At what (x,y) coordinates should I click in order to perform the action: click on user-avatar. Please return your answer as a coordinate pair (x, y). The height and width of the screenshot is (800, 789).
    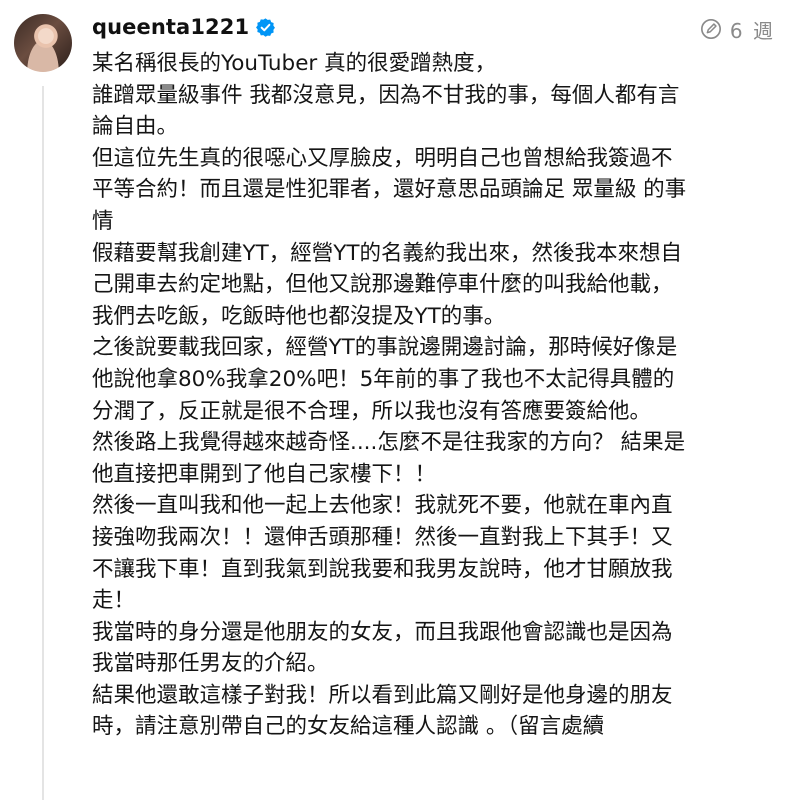
    Looking at the image, I should click on (43, 43).